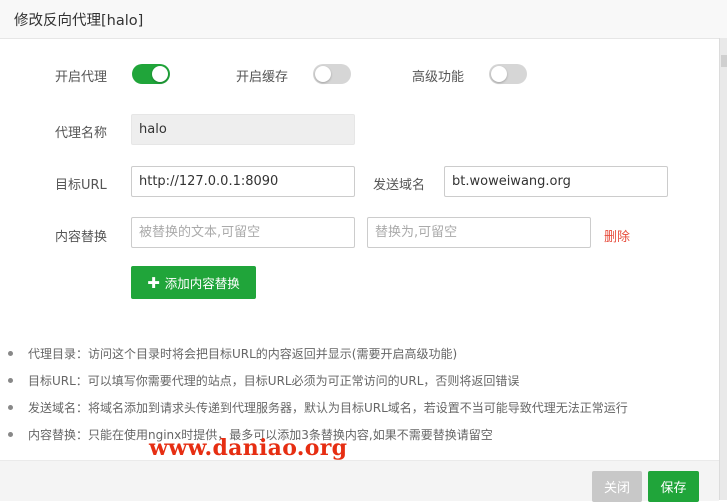 The width and height of the screenshot is (727, 502). What do you see at coordinates (81, 185) in the screenshot?
I see `target-url-label: 目标URL` at bounding box center [81, 185].